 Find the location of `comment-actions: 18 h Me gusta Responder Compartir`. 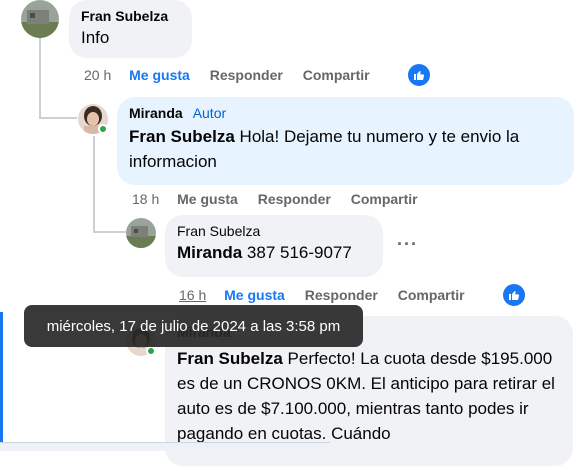

comment-actions: 18 h Me gusta Responder Compartir is located at coordinates (283, 199).